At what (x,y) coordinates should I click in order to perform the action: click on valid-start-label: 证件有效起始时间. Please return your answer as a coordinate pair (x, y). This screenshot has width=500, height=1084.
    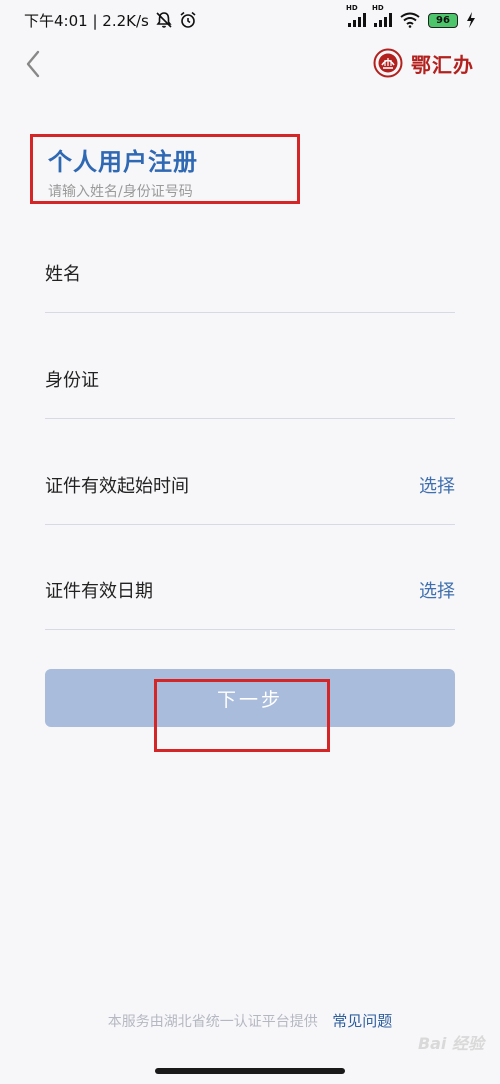
    Looking at the image, I should click on (117, 486).